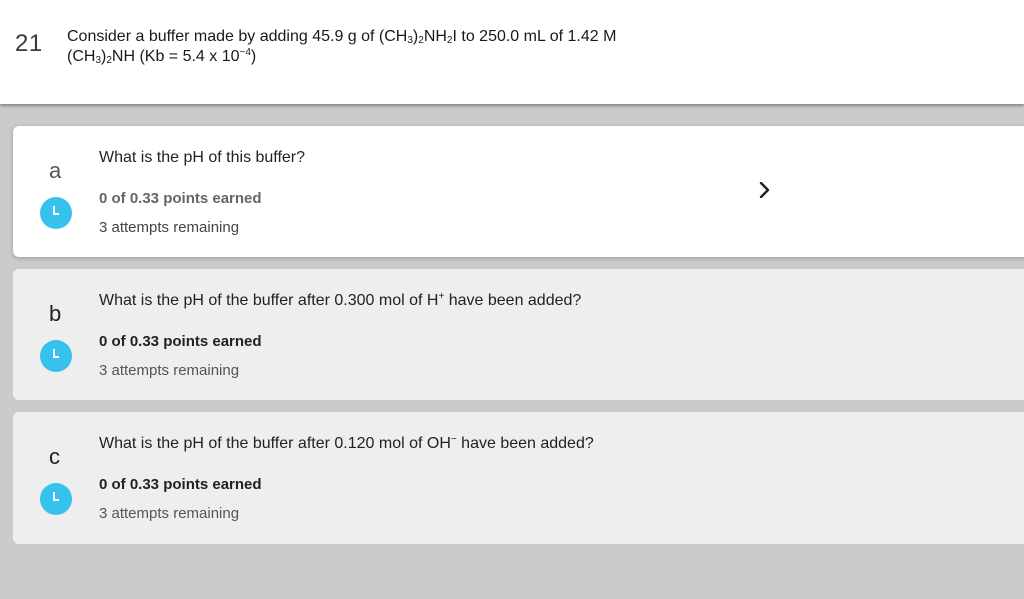  I want to click on part-prompt: What is the pH of this buffer?, so click(202, 157).